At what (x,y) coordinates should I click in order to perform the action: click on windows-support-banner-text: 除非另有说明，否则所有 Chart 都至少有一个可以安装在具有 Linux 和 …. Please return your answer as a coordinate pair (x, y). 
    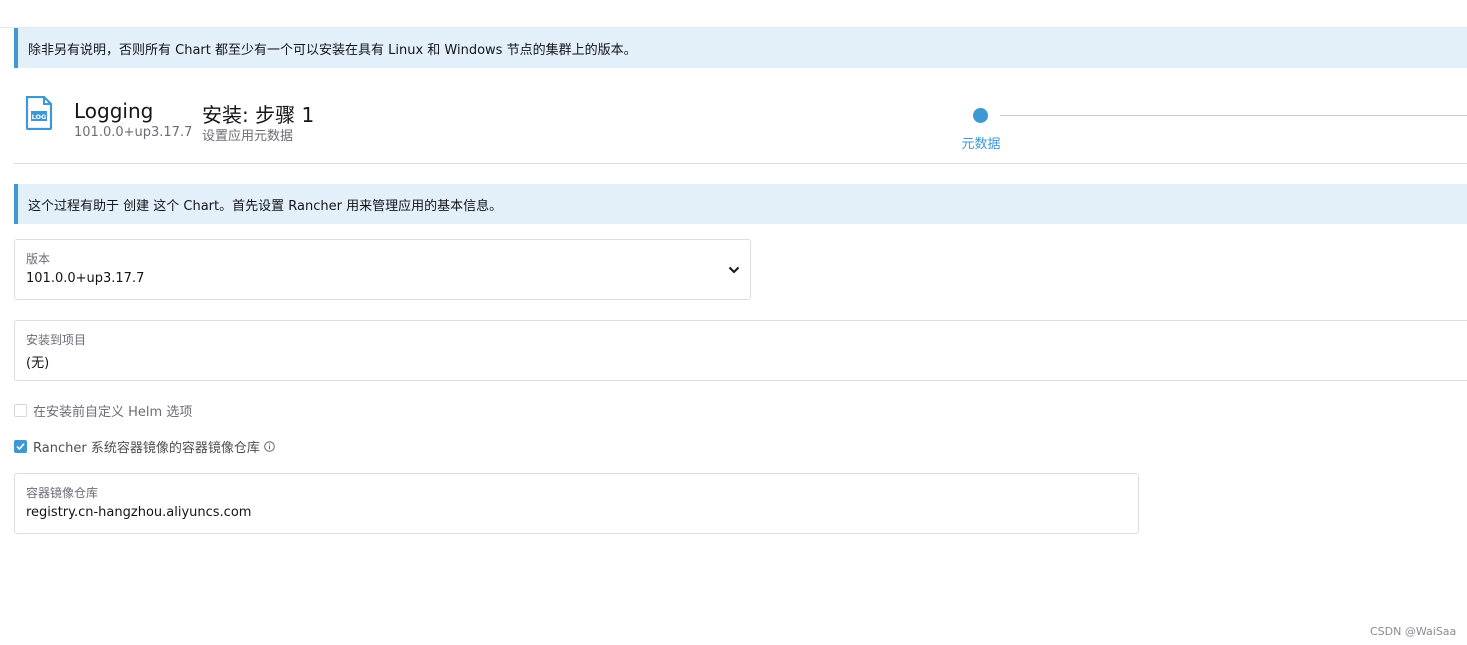
    Looking at the image, I should click on (332, 50).